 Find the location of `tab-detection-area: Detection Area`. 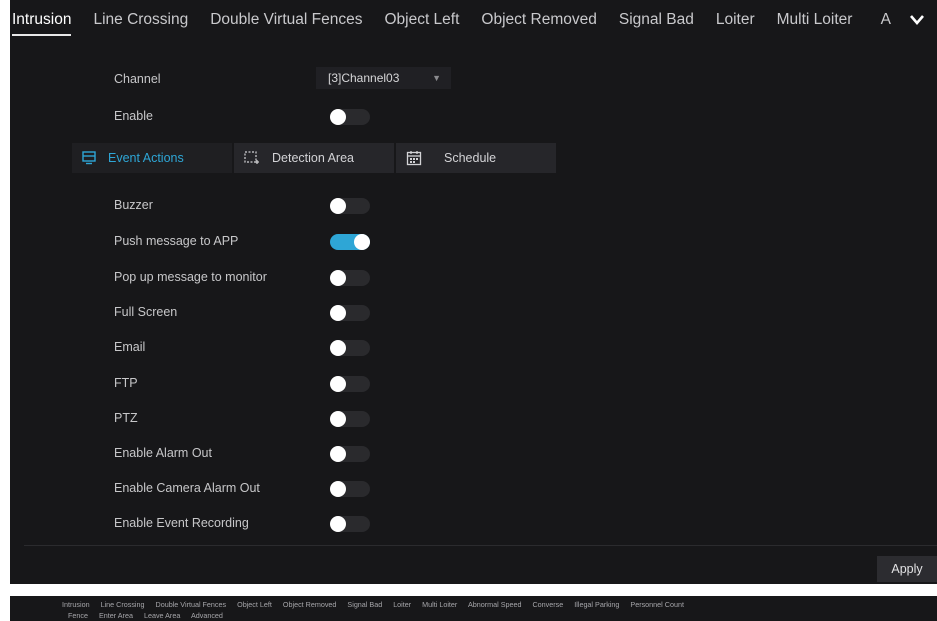

tab-detection-area: Detection Area is located at coordinates (314, 158).